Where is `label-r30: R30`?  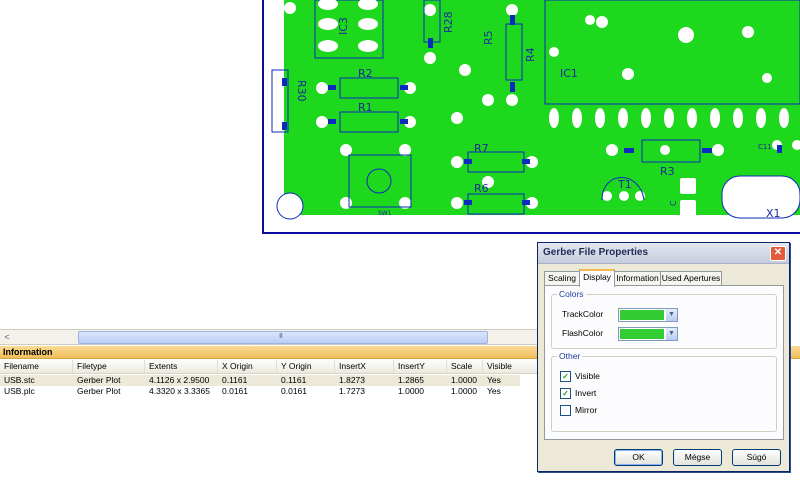 label-r30: R30 is located at coordinates (301, 91).